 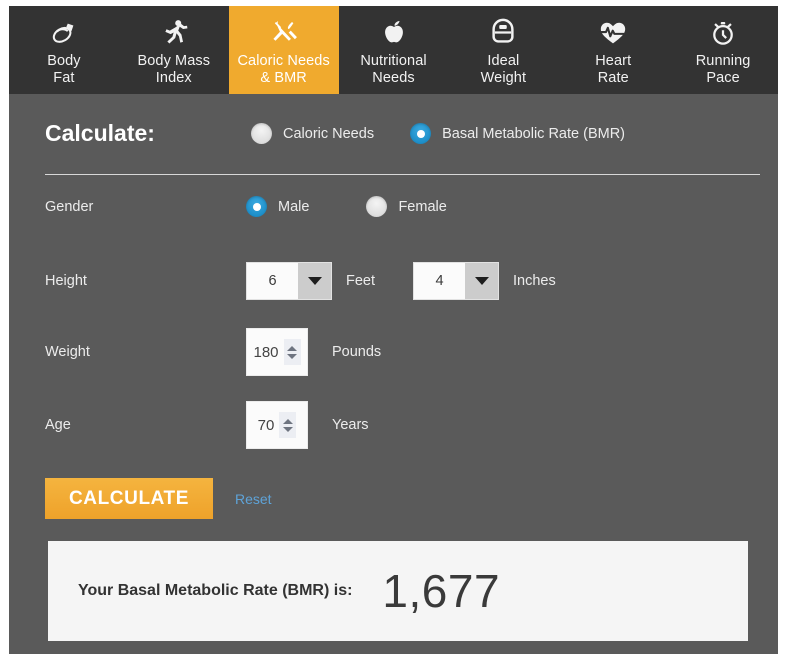 I want to click on stopwatch-icon, so click(x=723, y=33).